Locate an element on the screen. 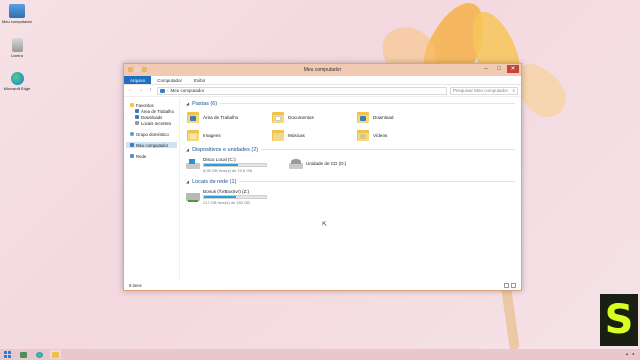 The width and height of the screenshot is (640, 360). file-explorer-icon is located at coordinates (55, 354).